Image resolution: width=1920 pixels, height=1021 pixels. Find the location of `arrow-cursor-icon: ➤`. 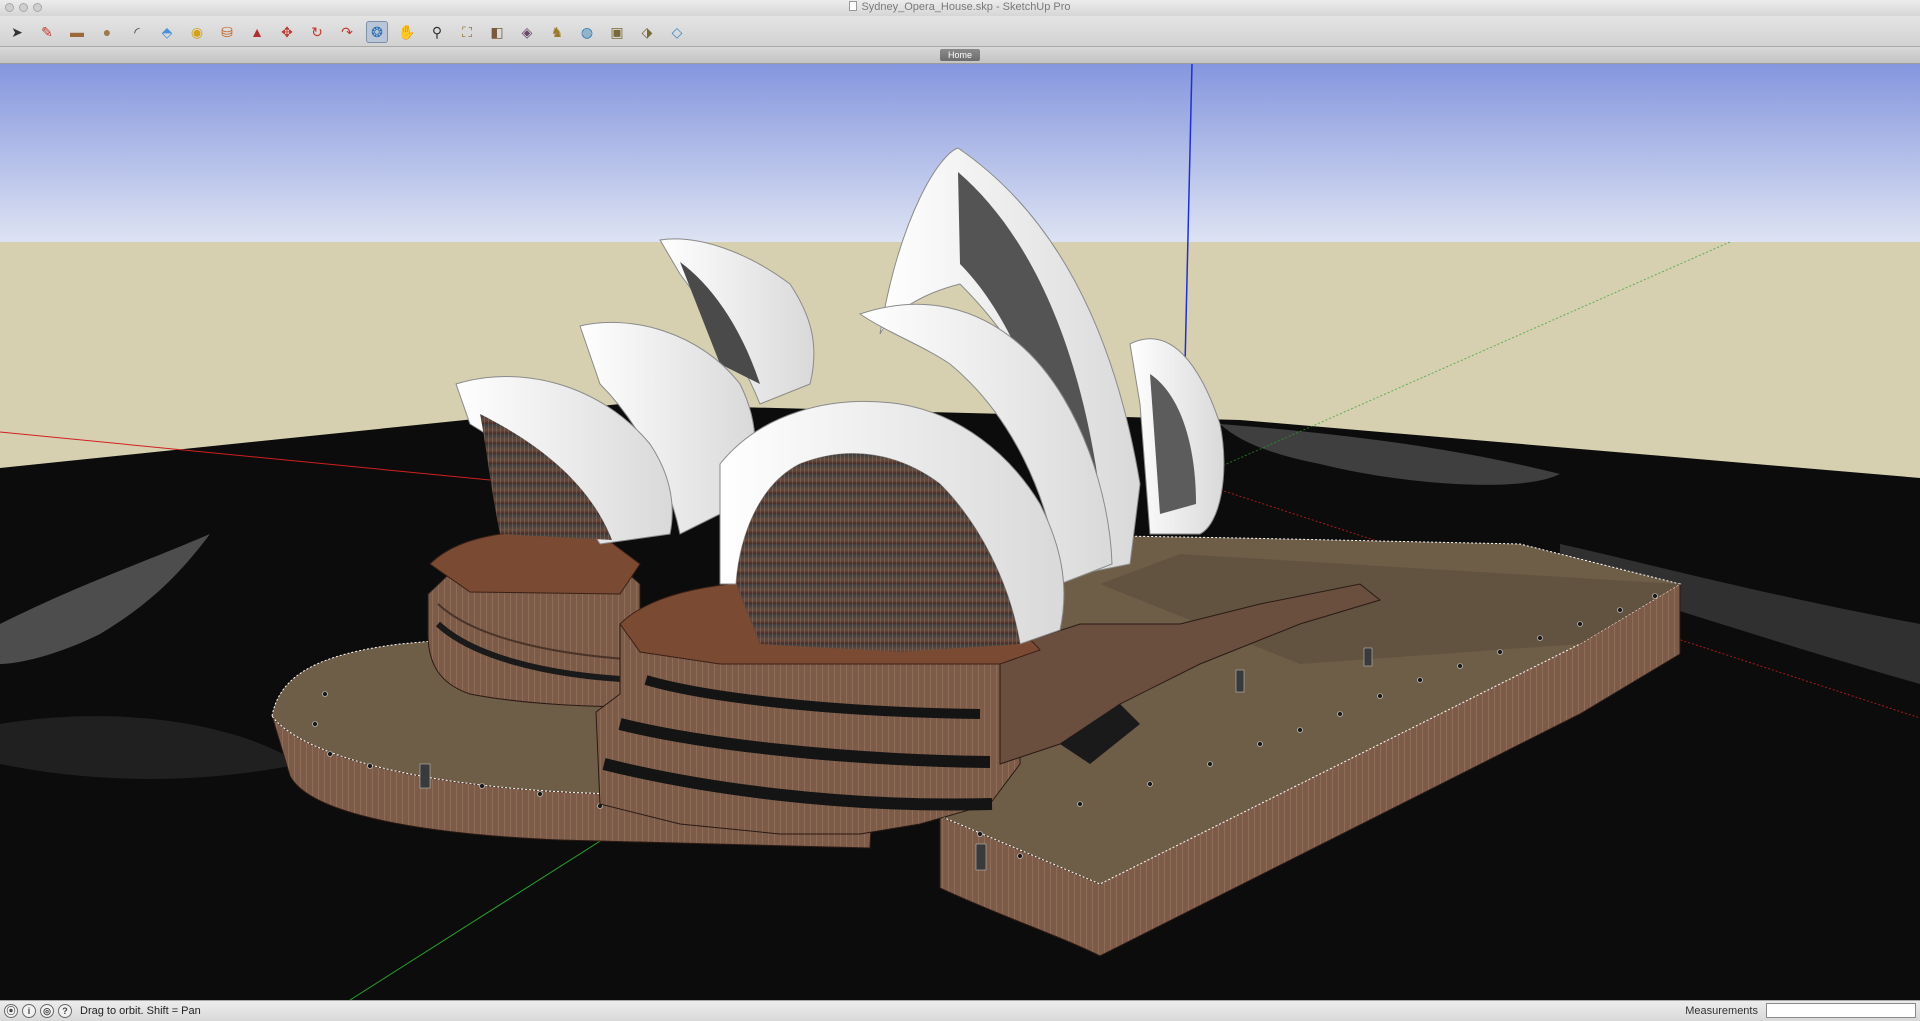

arrow-cursor-icon: ➤ is located at coordinates (17, 32).